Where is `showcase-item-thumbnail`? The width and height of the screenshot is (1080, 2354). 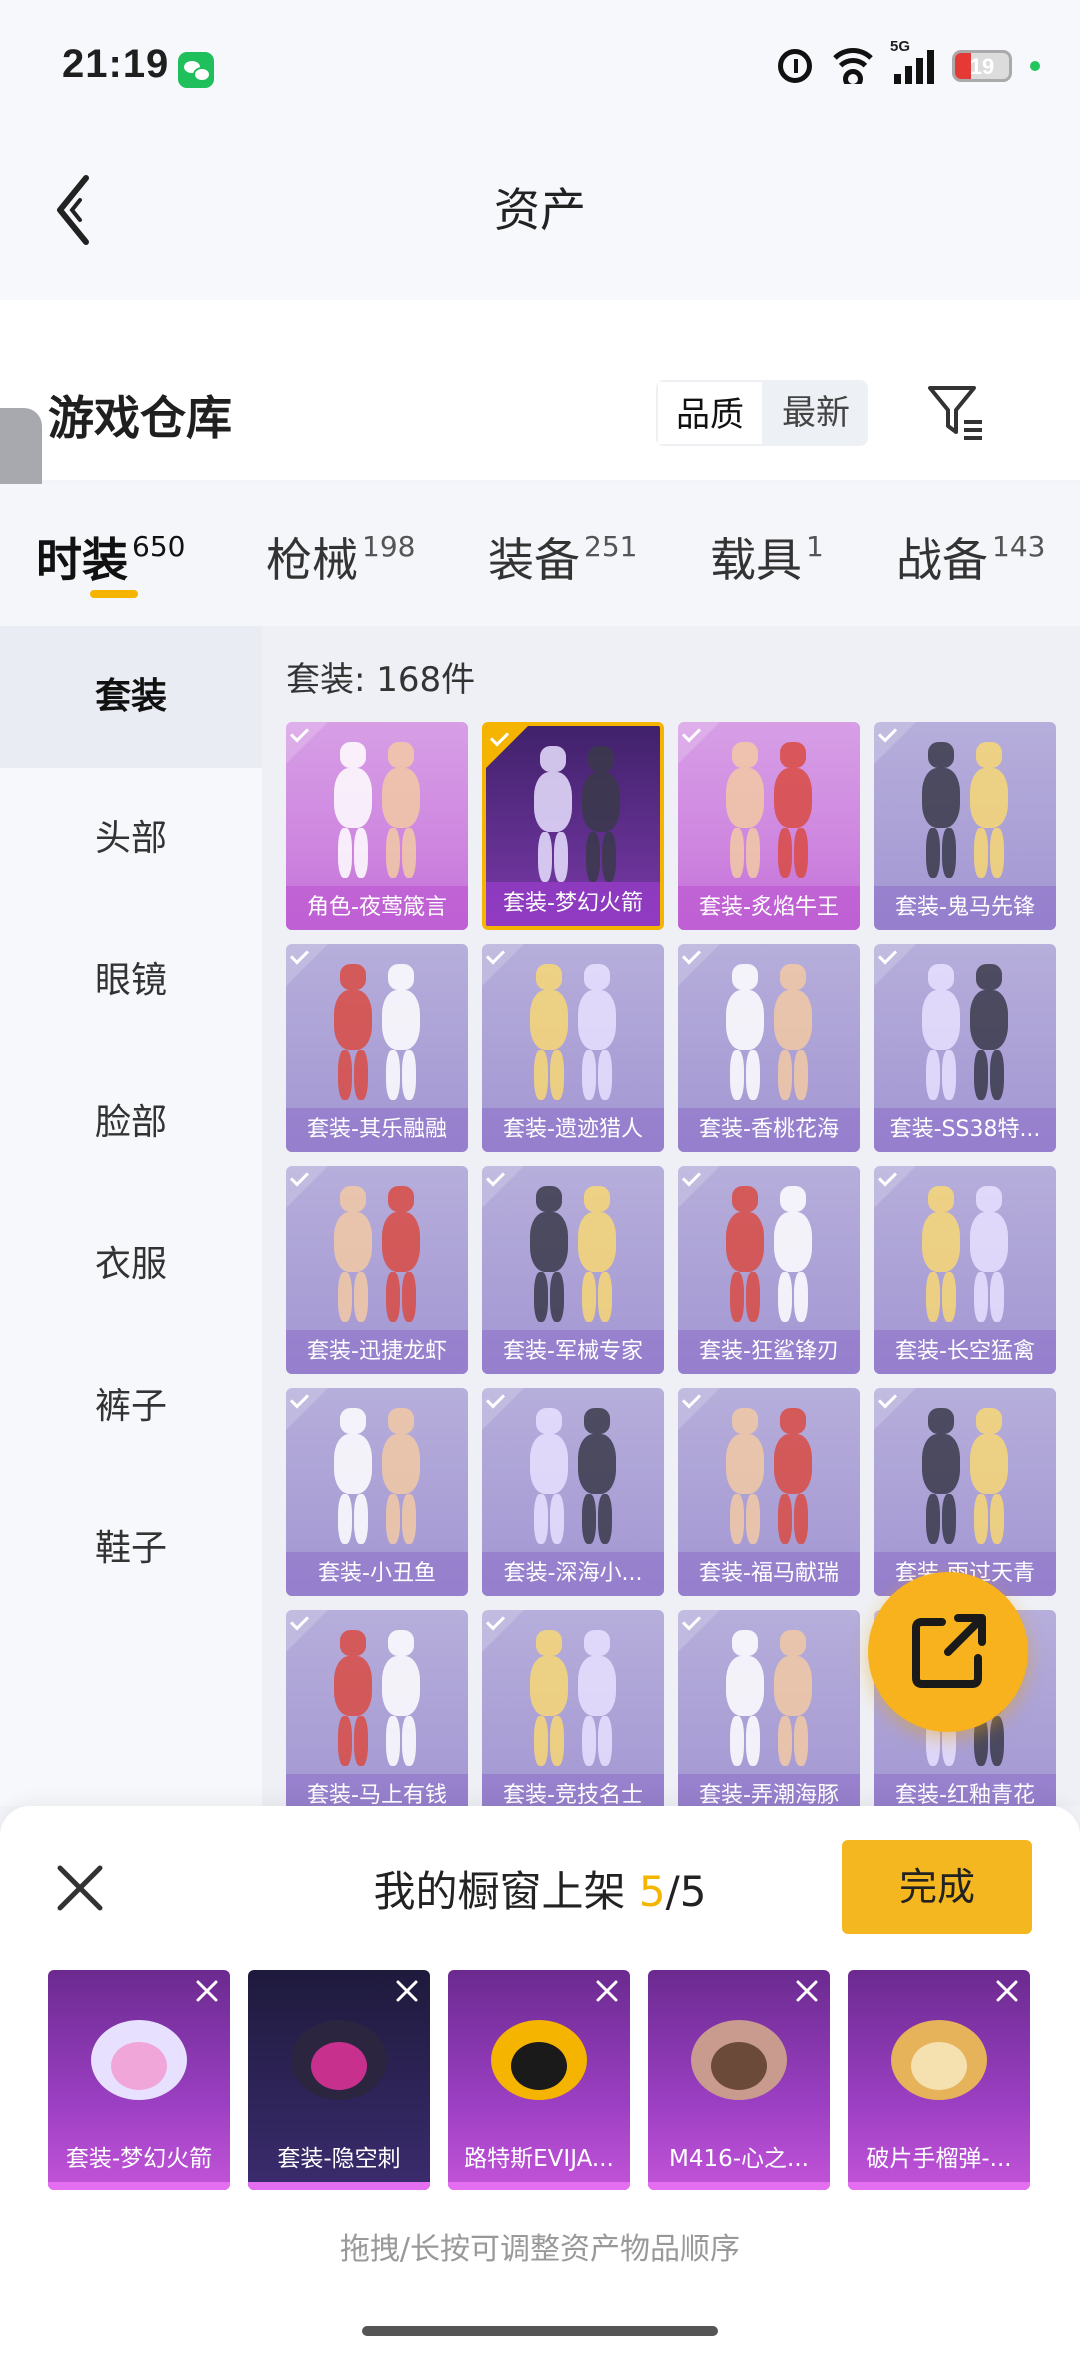 showcase-item-thumbnail is located at coordinates (739, 2060).